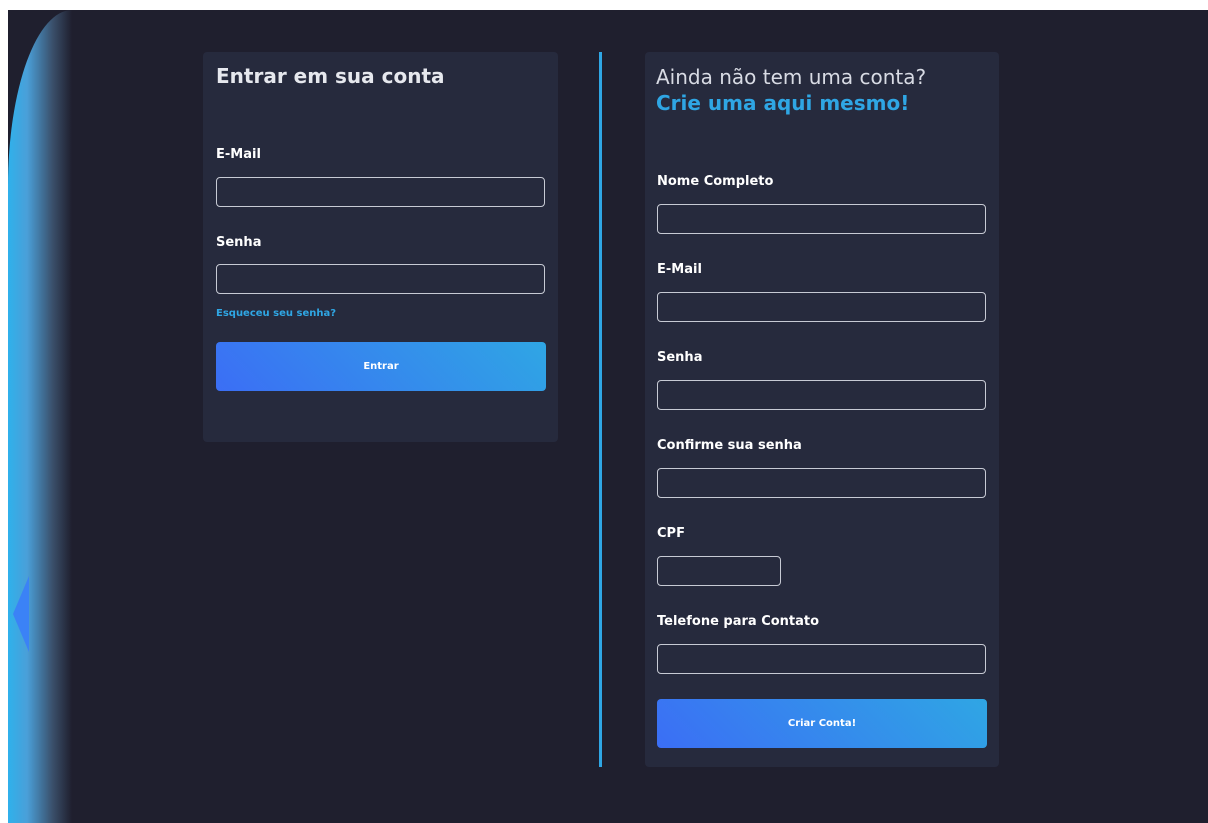 Image resolution: width=1208 pixels, height=823 pixels. I want to click on signup-email-label: E-Mail, so click(679, 269).